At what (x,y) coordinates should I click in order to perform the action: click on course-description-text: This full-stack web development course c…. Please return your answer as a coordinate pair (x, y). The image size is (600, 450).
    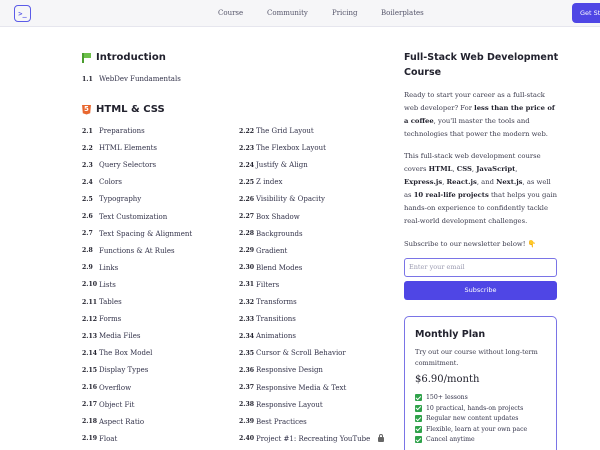
    Looking at the image, I should click on (480, 188).